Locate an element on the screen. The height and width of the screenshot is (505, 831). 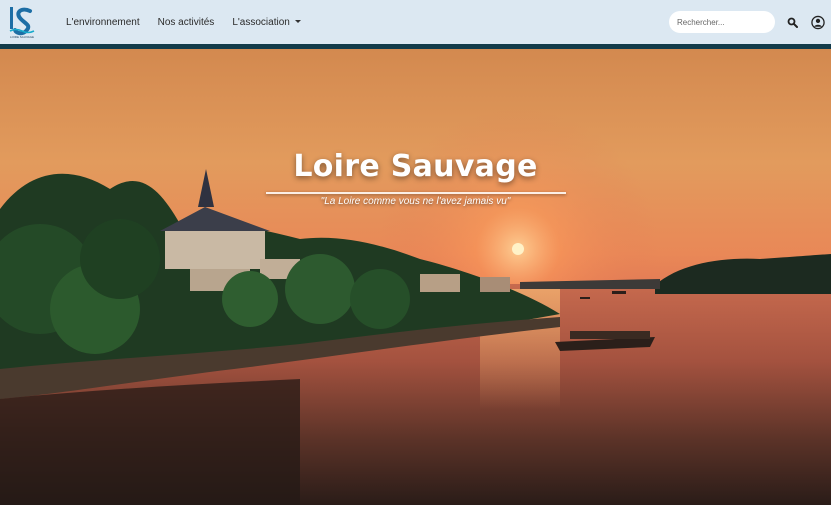
hero-title: Loire Sauvage is located at coordinates (415, 166).